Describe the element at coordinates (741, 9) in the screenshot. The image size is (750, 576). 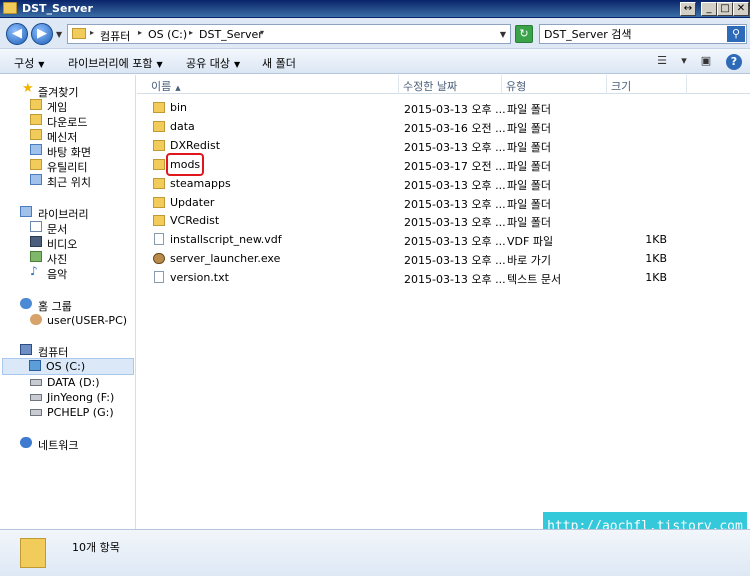
I see `close-button: ✕` at that location.